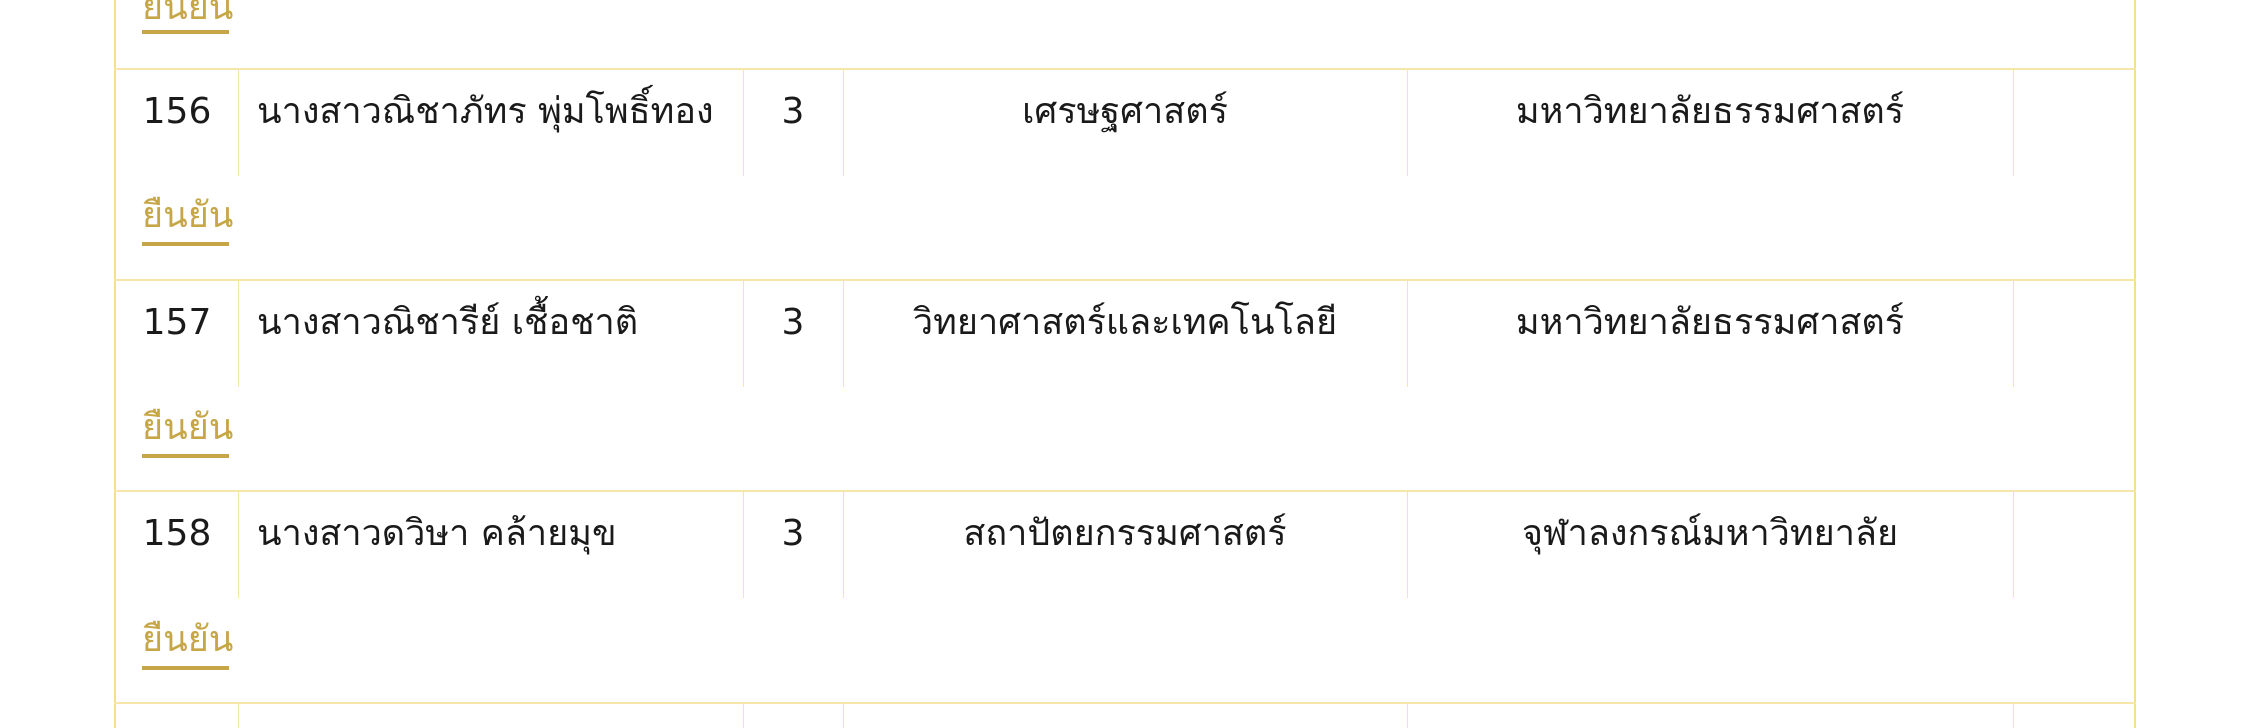  Describe the element at coordinates (1125, 533) in the screenshot. I see `faculty: สถาปัตยกรรมศาสตร์` at that location.